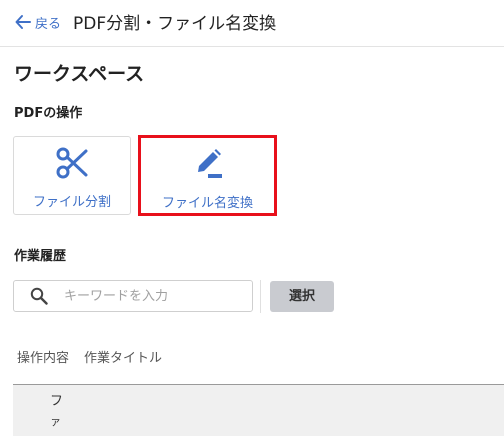 Image resolution: width=504 pixels, height=436 pixels. I want to click on row-cell-text: ァ, so click(55, 421).